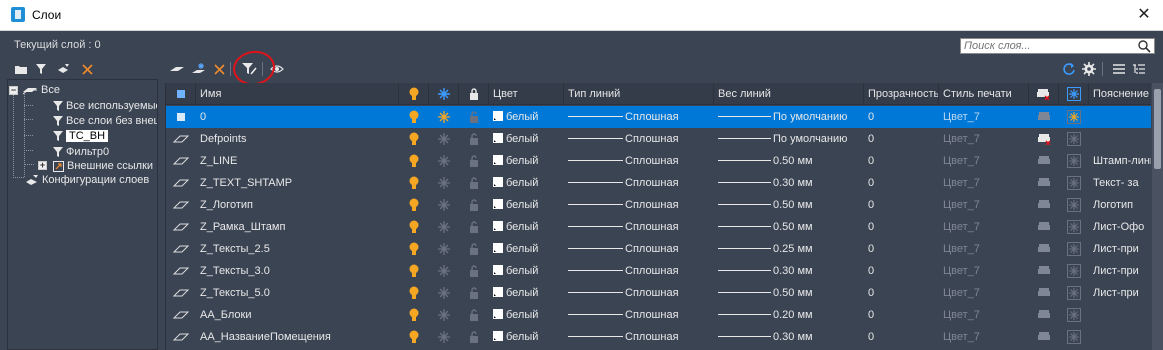 This screenshot has width=1163, height=350. What do you see at coordinates (1157, 216) in the screenshot?
I see `vertical-scrollbar` at bounding box center [1157, 216].